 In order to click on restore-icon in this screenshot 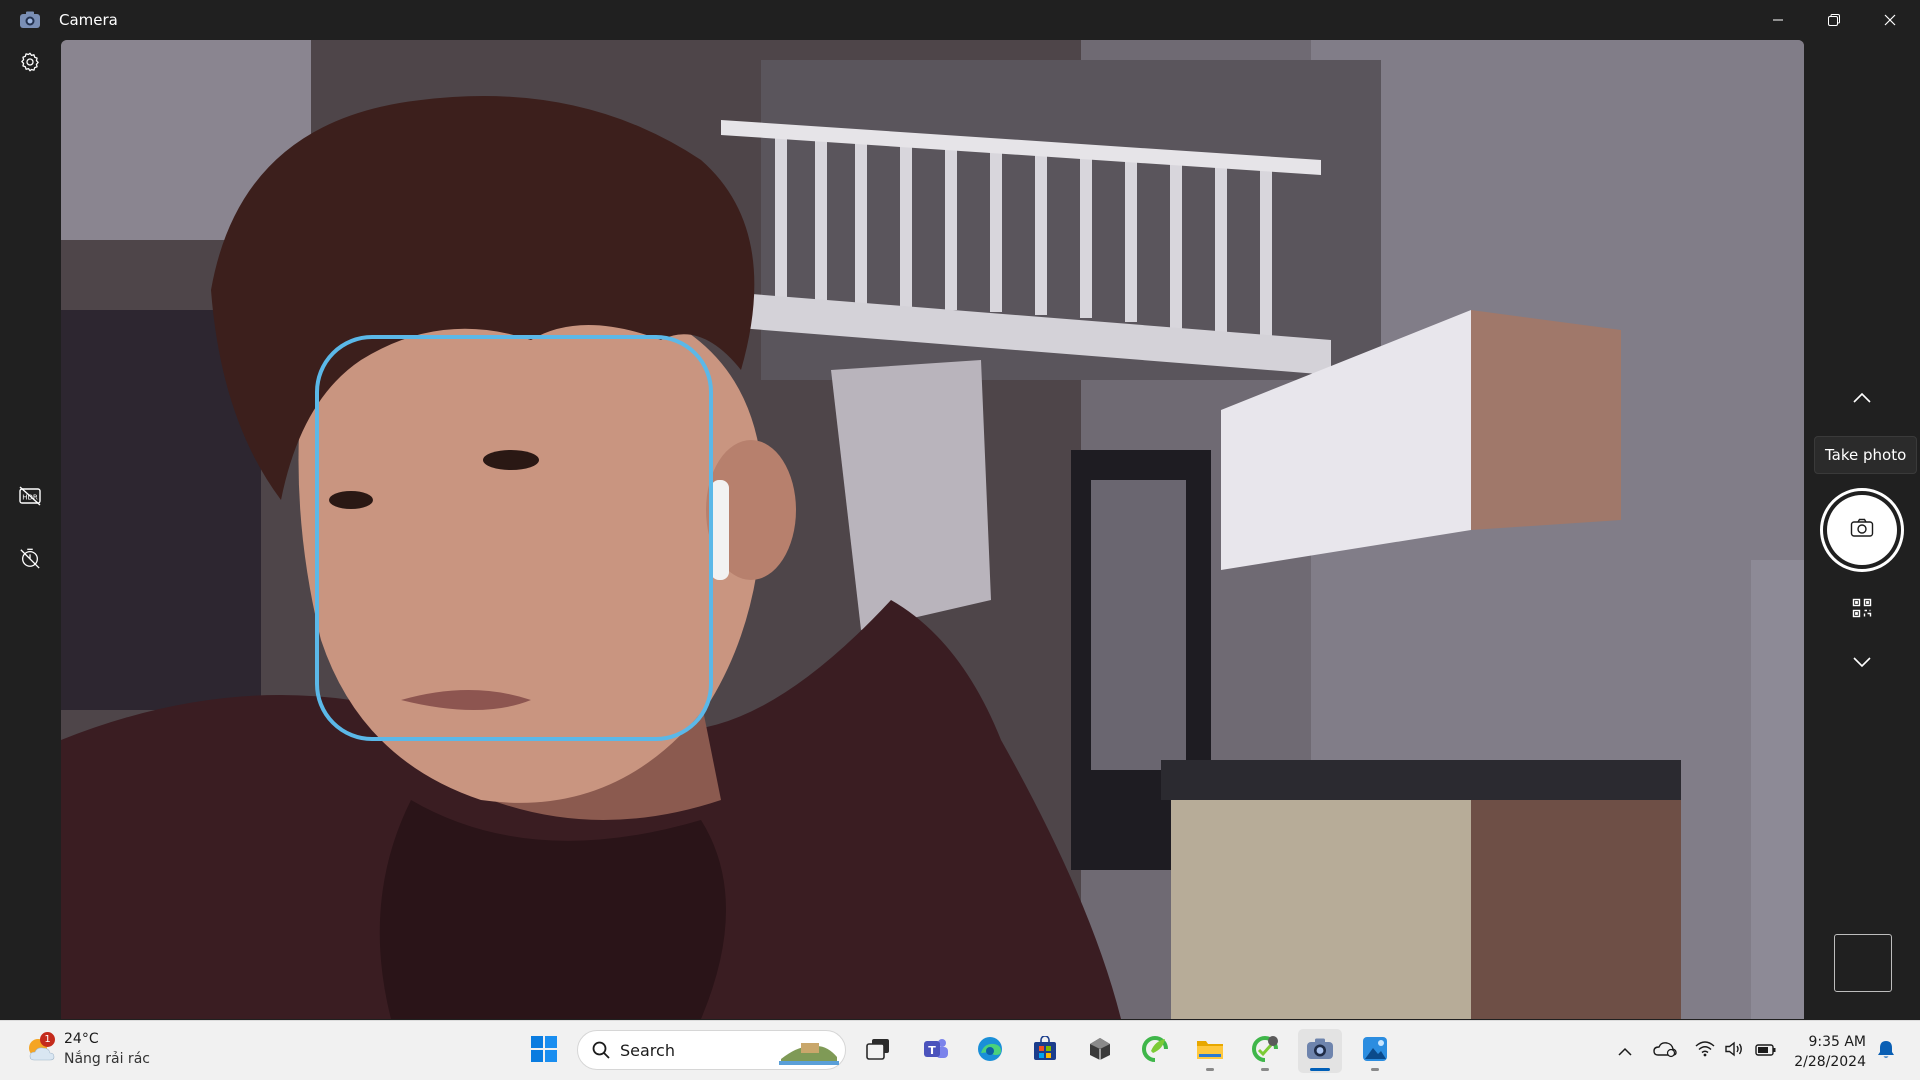, I will do `click(1834, 20)`.